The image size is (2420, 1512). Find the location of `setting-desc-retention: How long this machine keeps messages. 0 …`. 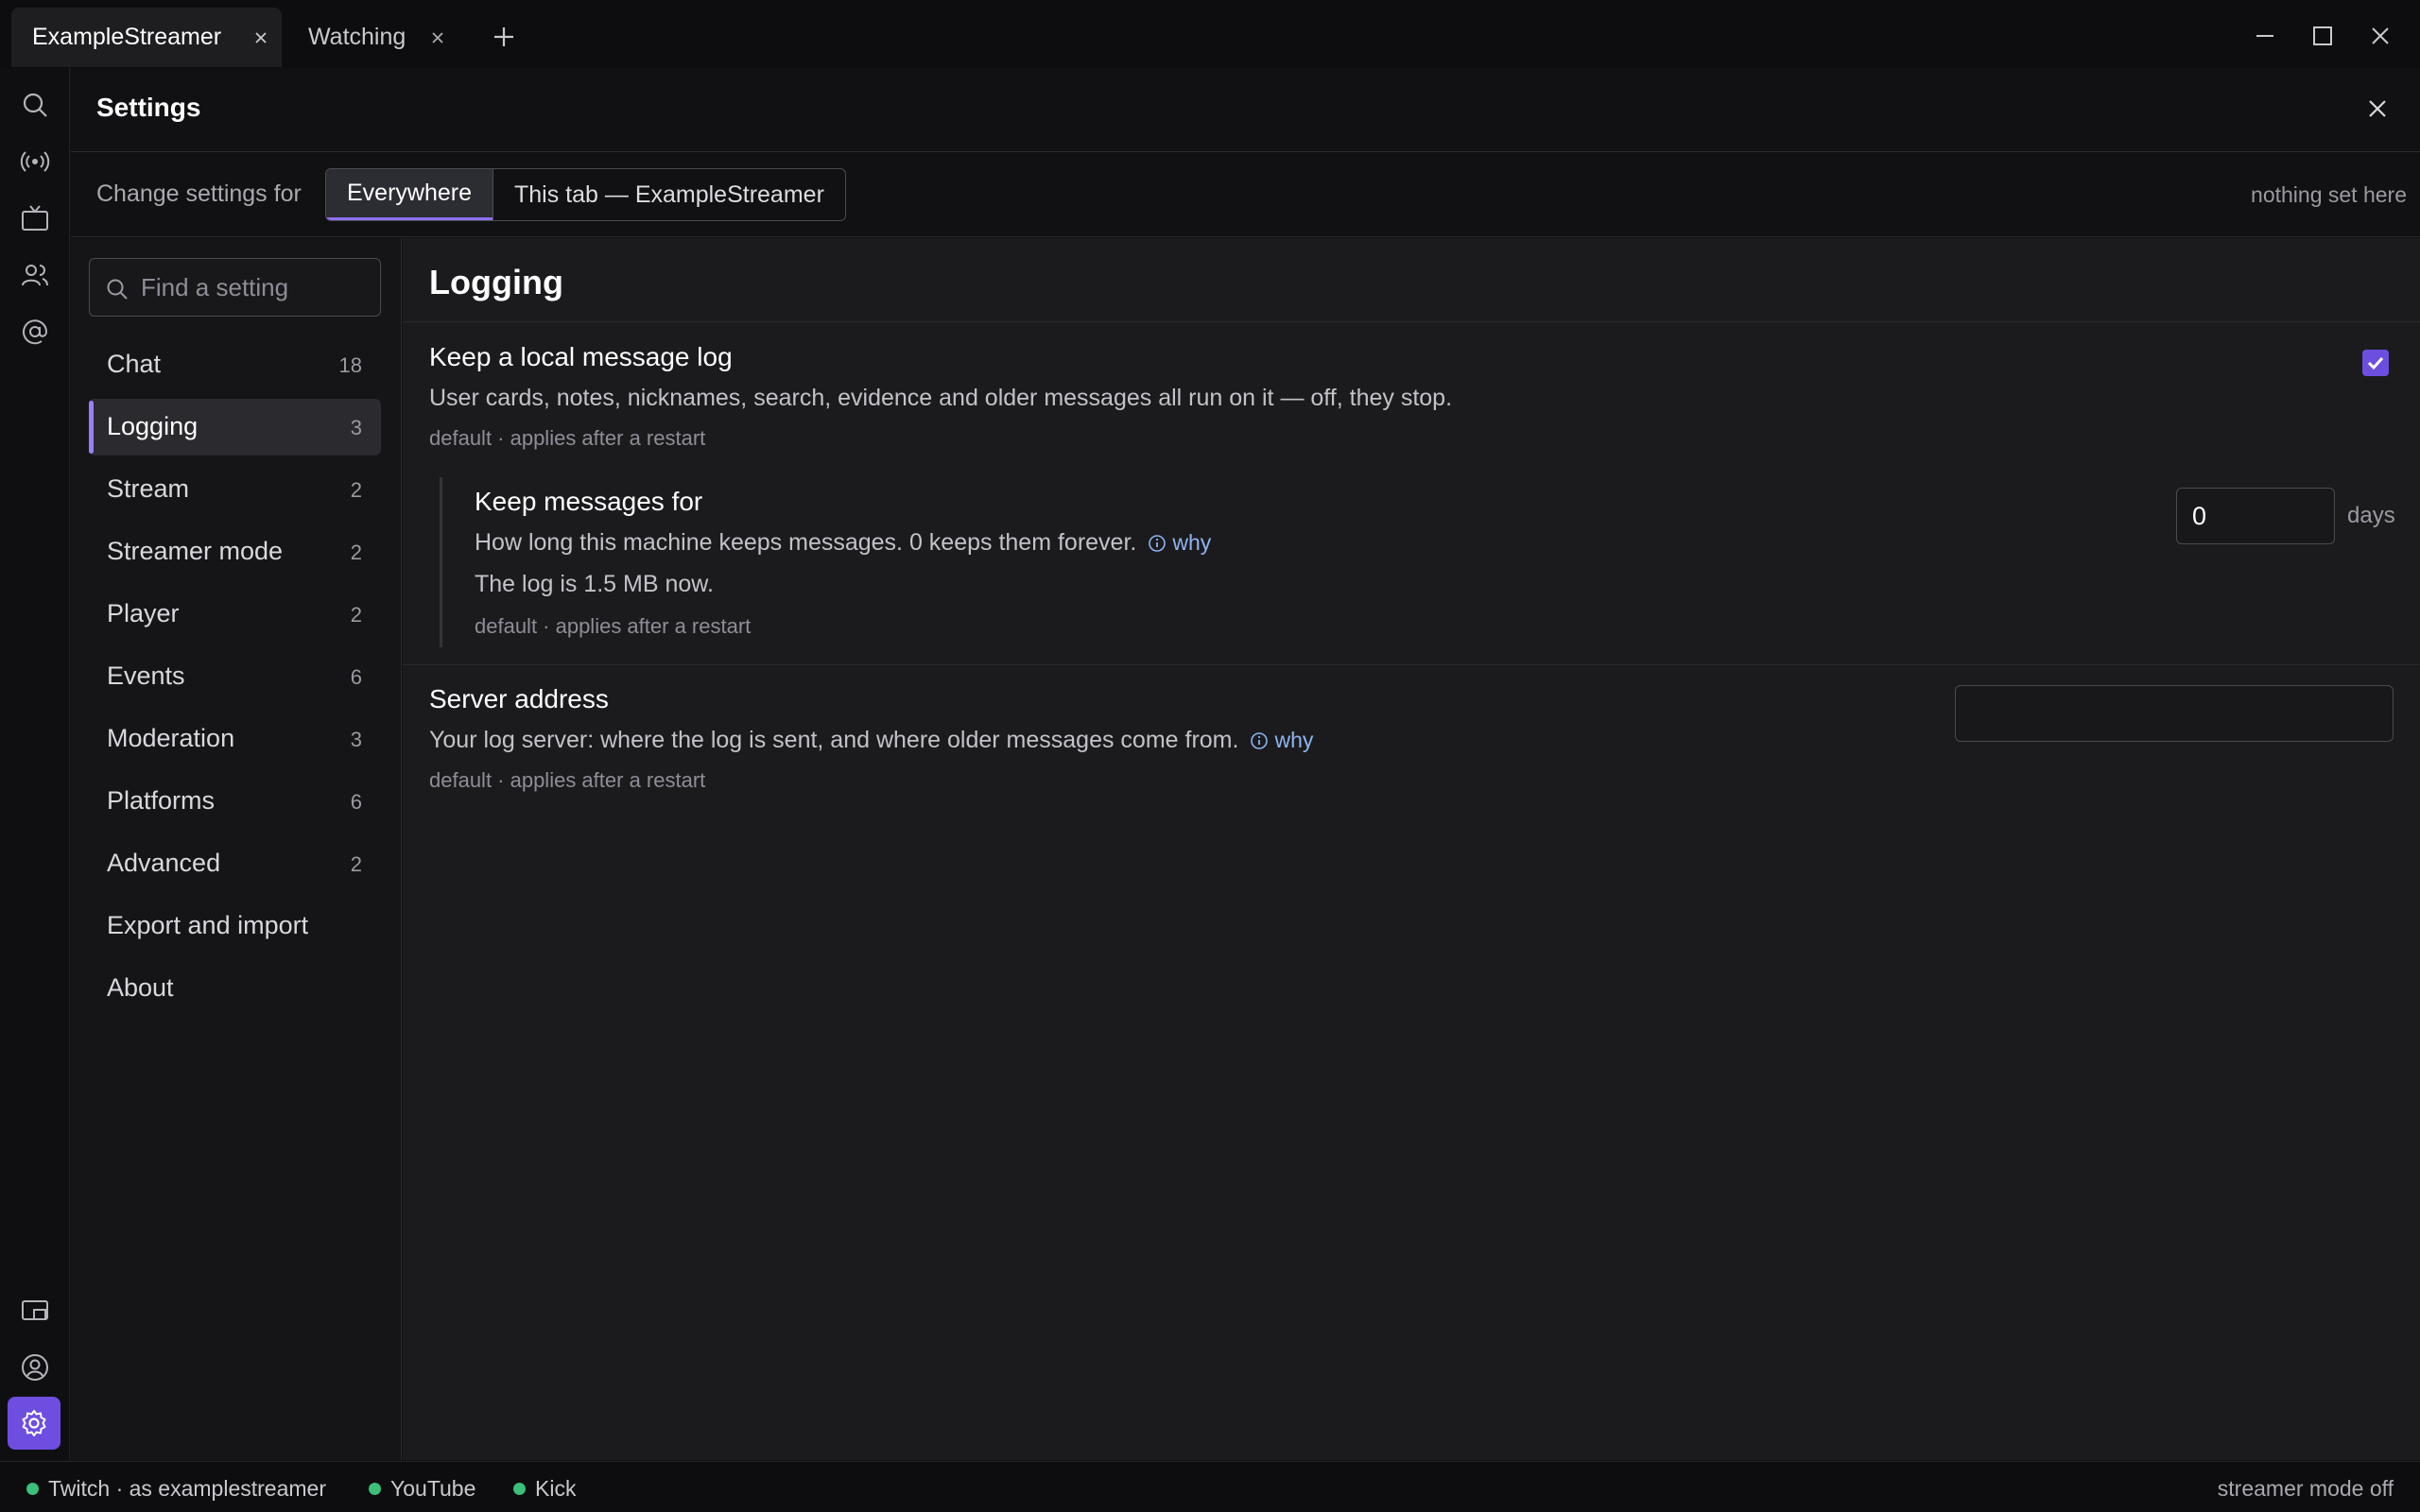

setting-desc-retention: How long this machine keeps messages. 0 … is located at coordinates (843, 543).